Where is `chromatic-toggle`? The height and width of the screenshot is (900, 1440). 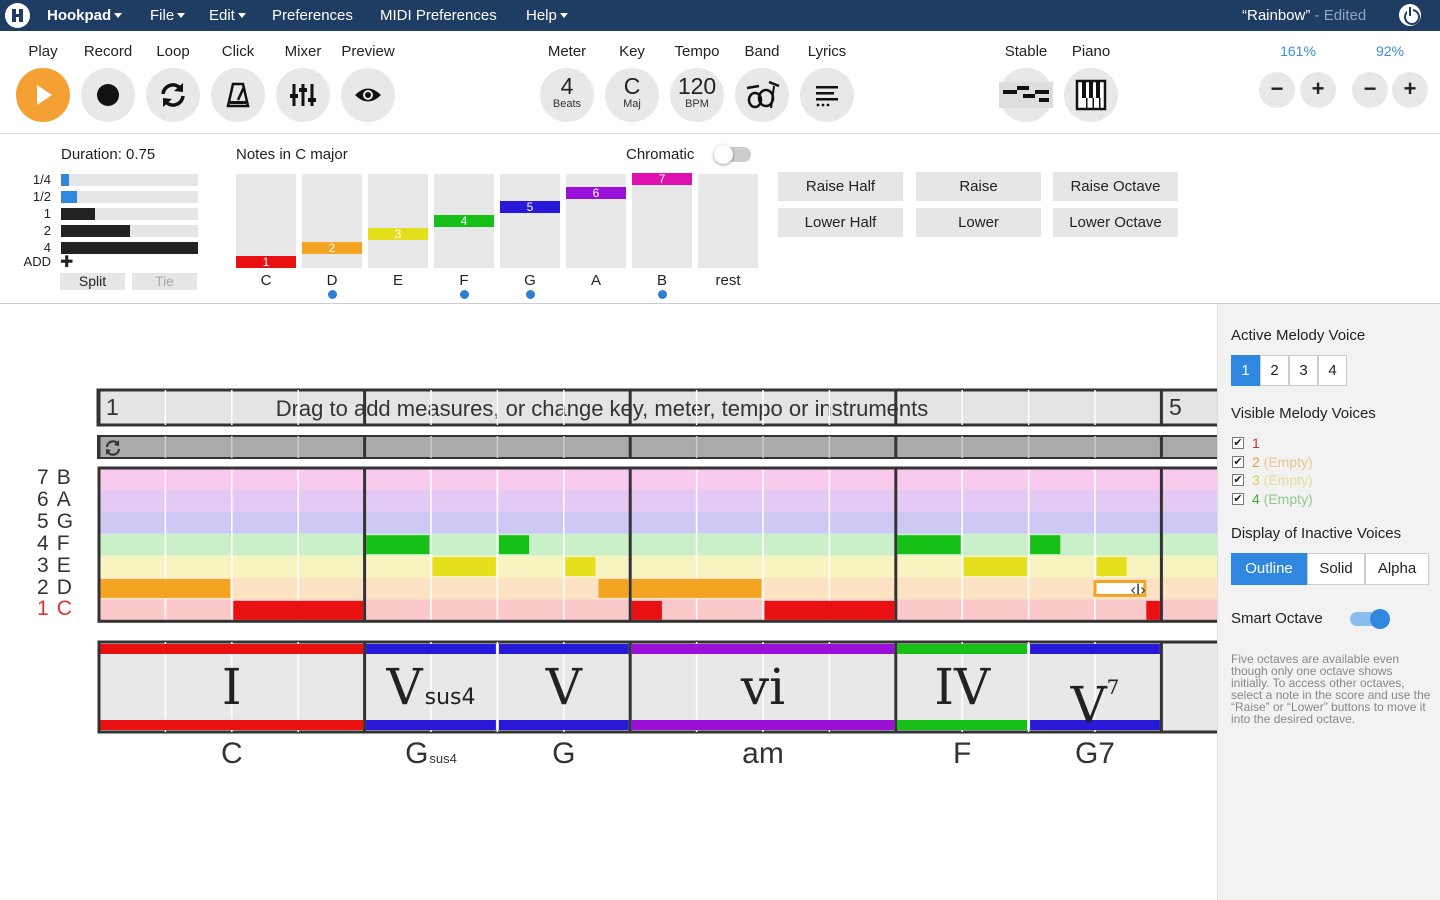
chromatic-toggle is located at coordinates (732, 154).